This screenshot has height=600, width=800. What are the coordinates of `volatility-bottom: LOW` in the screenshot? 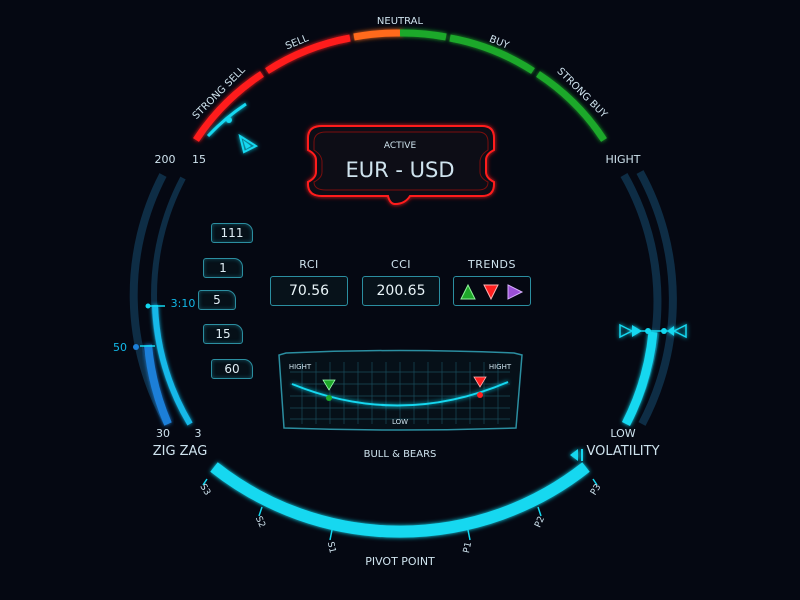 It's located at (622, 433).